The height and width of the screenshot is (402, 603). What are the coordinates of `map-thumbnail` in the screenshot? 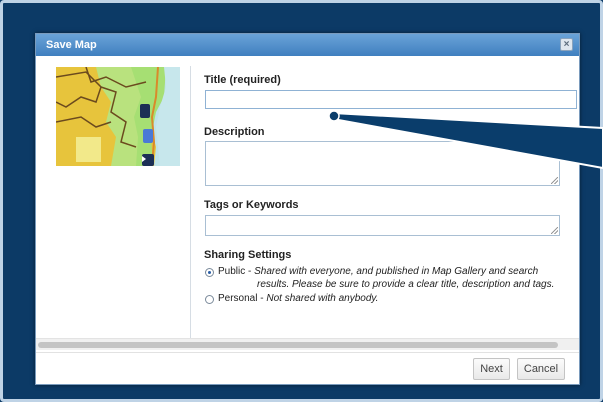 It's located at (118, 116).